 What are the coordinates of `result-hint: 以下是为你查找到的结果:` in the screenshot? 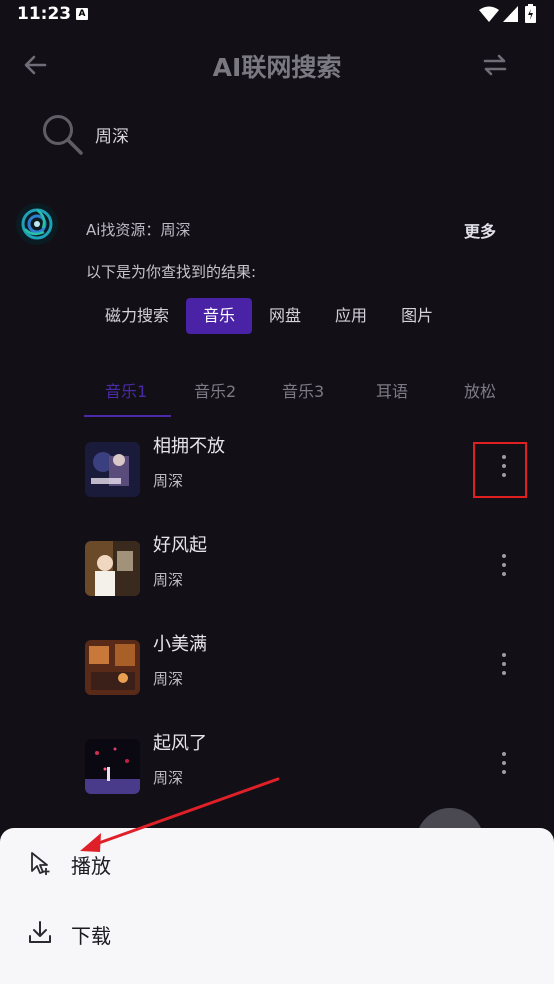 It's located at (171, 272).